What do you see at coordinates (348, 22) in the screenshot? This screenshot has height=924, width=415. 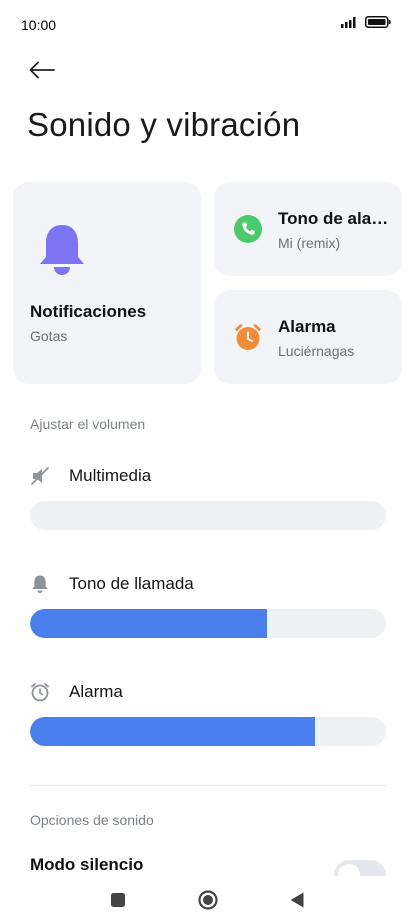 I see `signal-icon` at bounding box center [348, 22].